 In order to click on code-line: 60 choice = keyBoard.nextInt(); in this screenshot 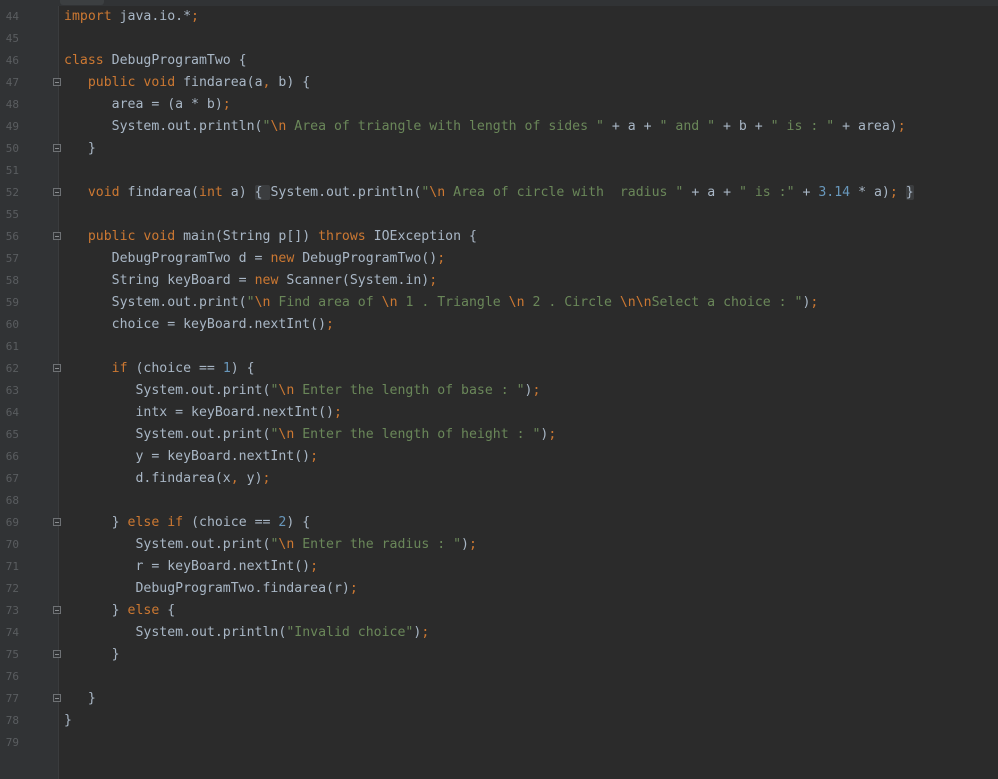, I will do `click(499, 325)`.